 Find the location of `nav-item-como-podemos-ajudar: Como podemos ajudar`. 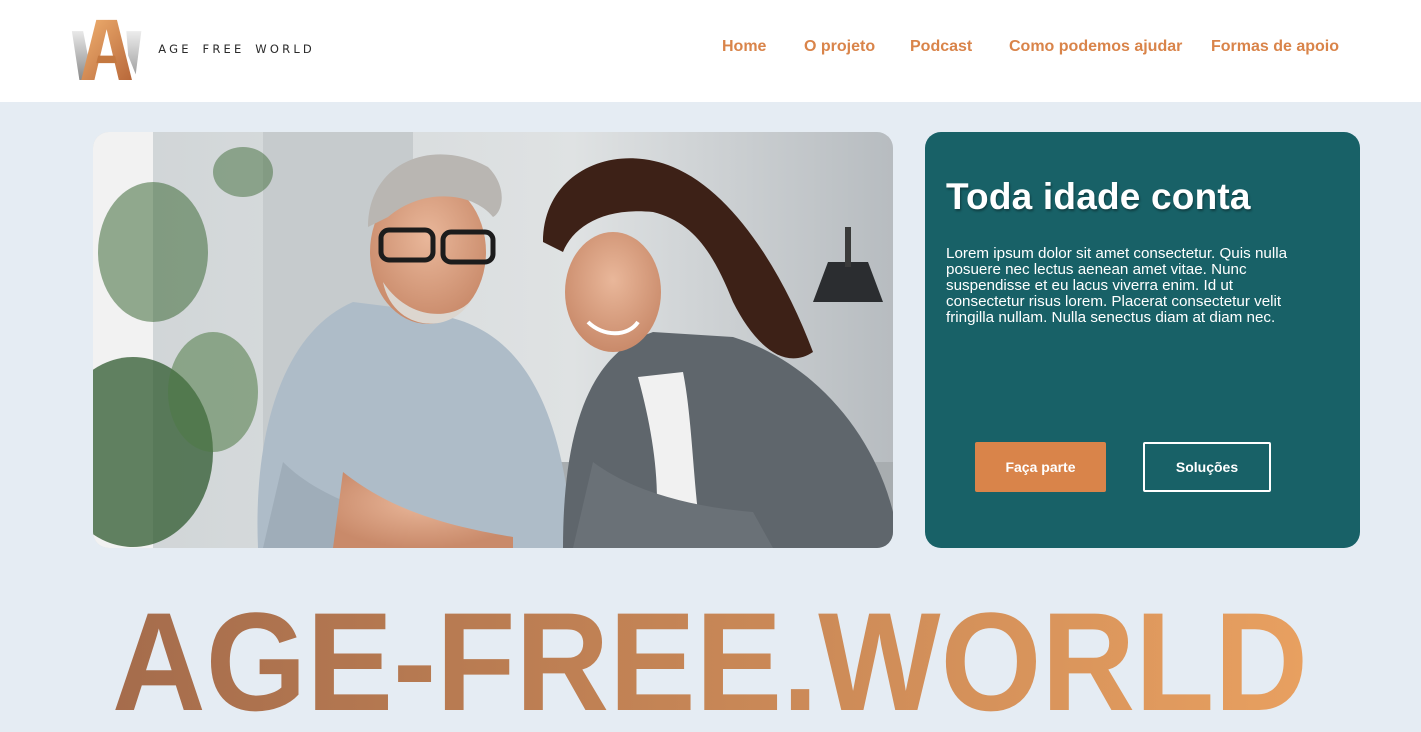

nav-item-como-podemos-ajudar: Como podemos ajudar is located at coordinates (1095, 47).